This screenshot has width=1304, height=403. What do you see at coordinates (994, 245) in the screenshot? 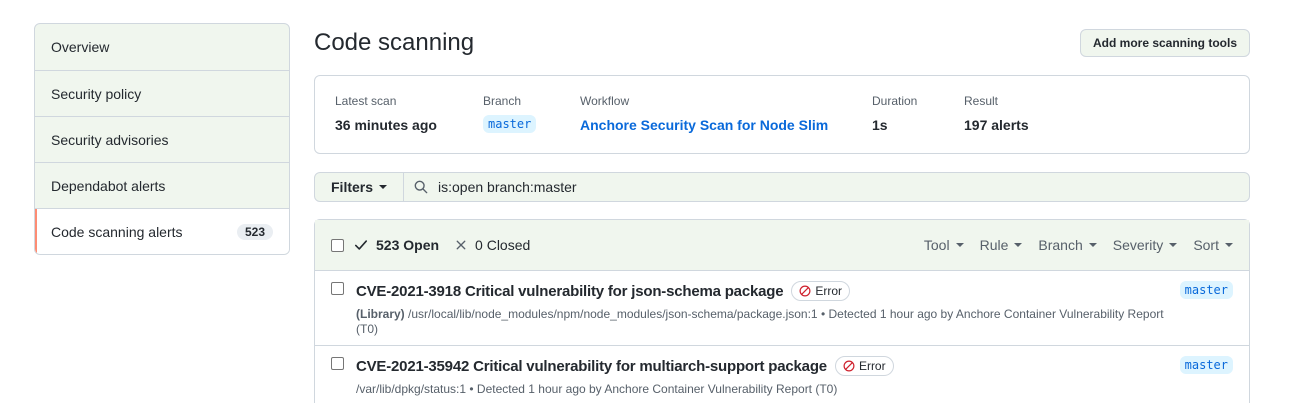
I see `sorter-label: Rule` at bounding box center [994, 245].